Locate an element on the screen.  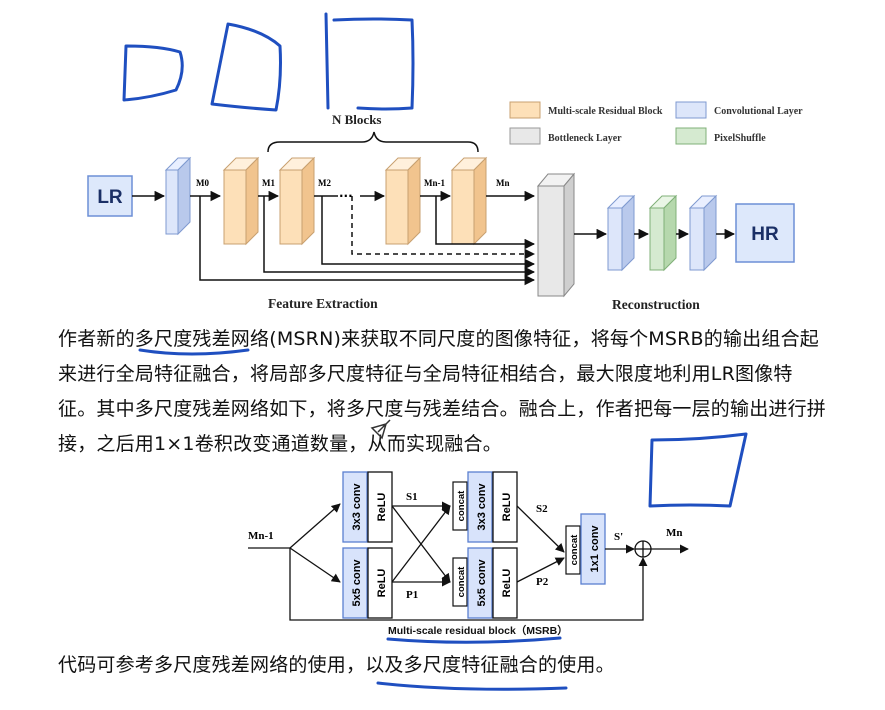
conv3x3-label-2: 3x3 conv is located at coordinates (482, 507).